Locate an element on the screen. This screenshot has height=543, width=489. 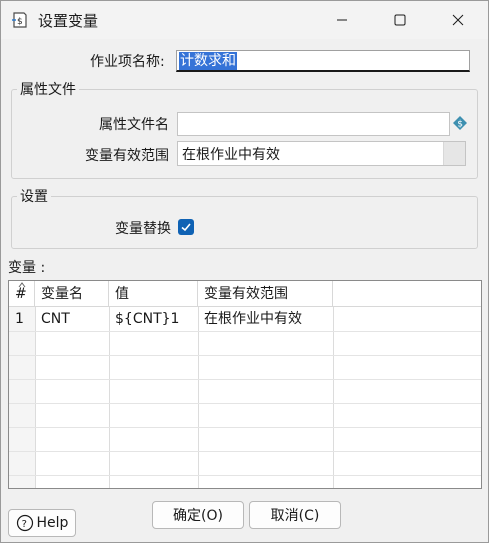
scope-select: 在根作业中有效 is located at coordinates (321, 153).